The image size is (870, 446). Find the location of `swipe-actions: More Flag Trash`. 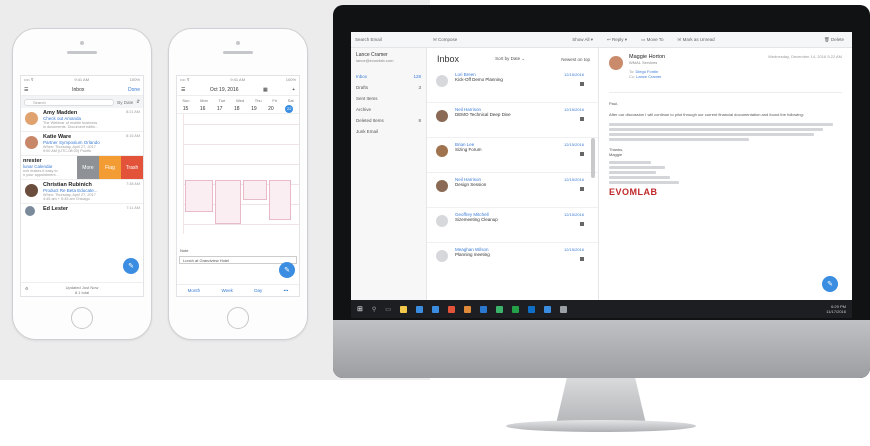

swipe-actions: More Flag Trash is located at coordinates (110, 167).